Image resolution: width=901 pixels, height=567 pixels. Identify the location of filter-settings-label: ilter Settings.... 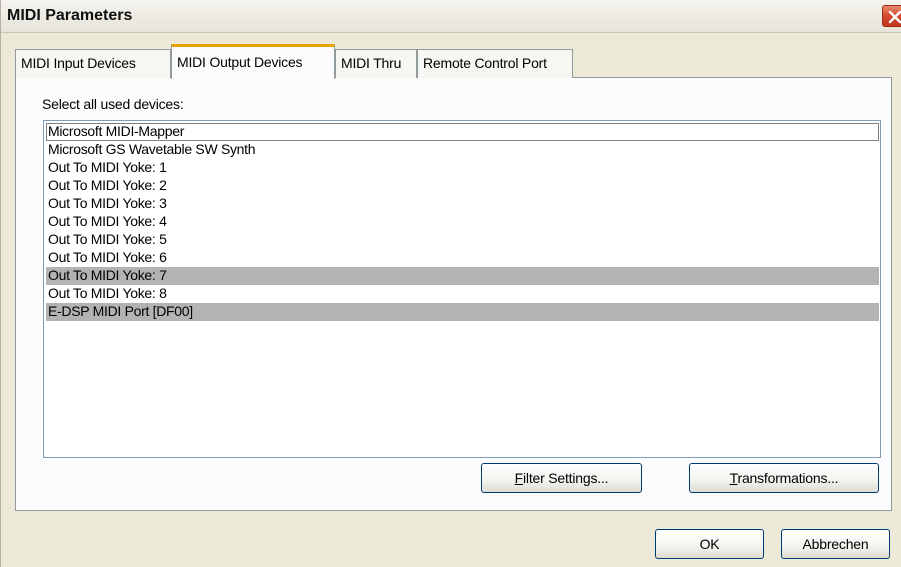
(566, 478).